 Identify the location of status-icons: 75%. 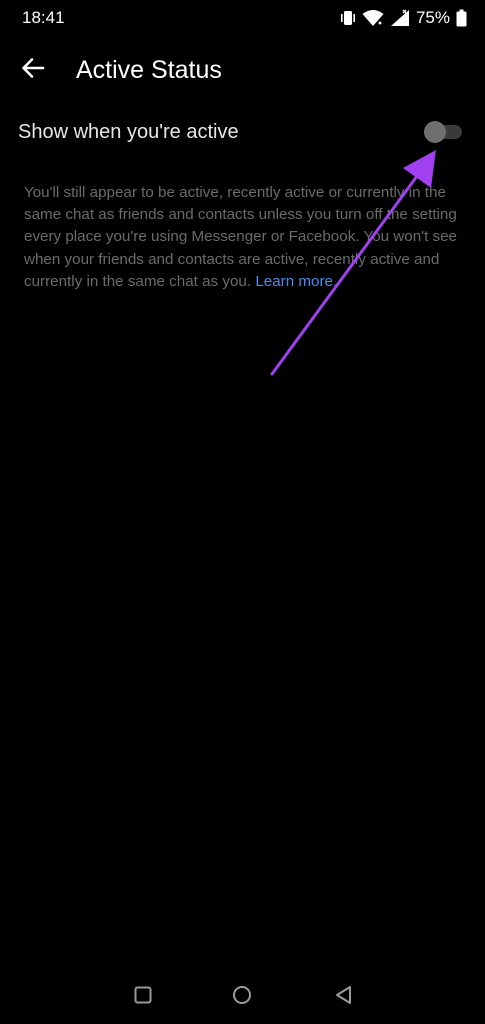
(403, 18).